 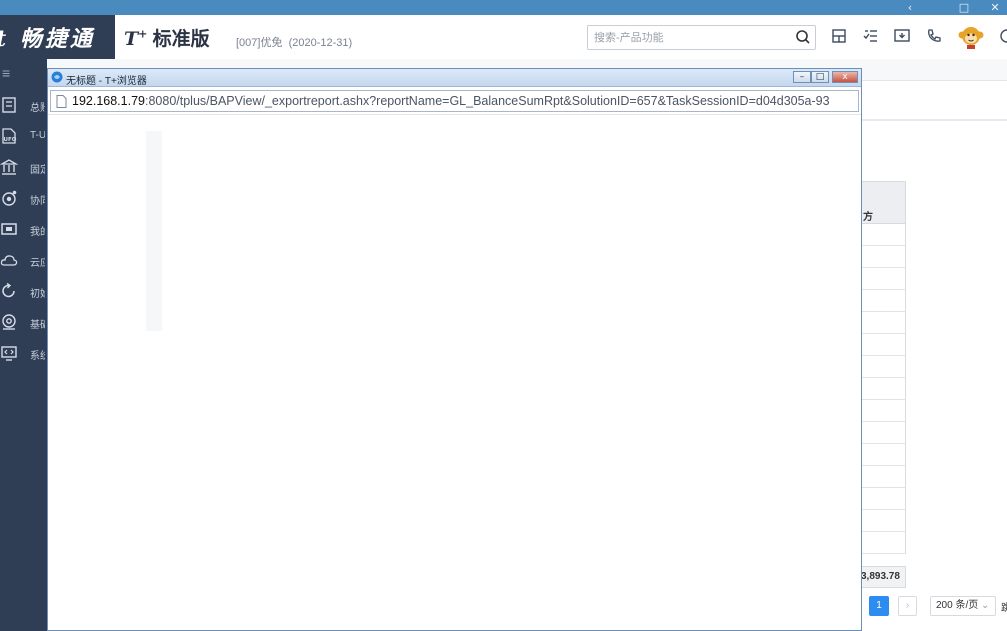 What do you see at coordinates (8, 290) in the screenshot?
I see `refresh-icon` at bounding box center [8, 290].